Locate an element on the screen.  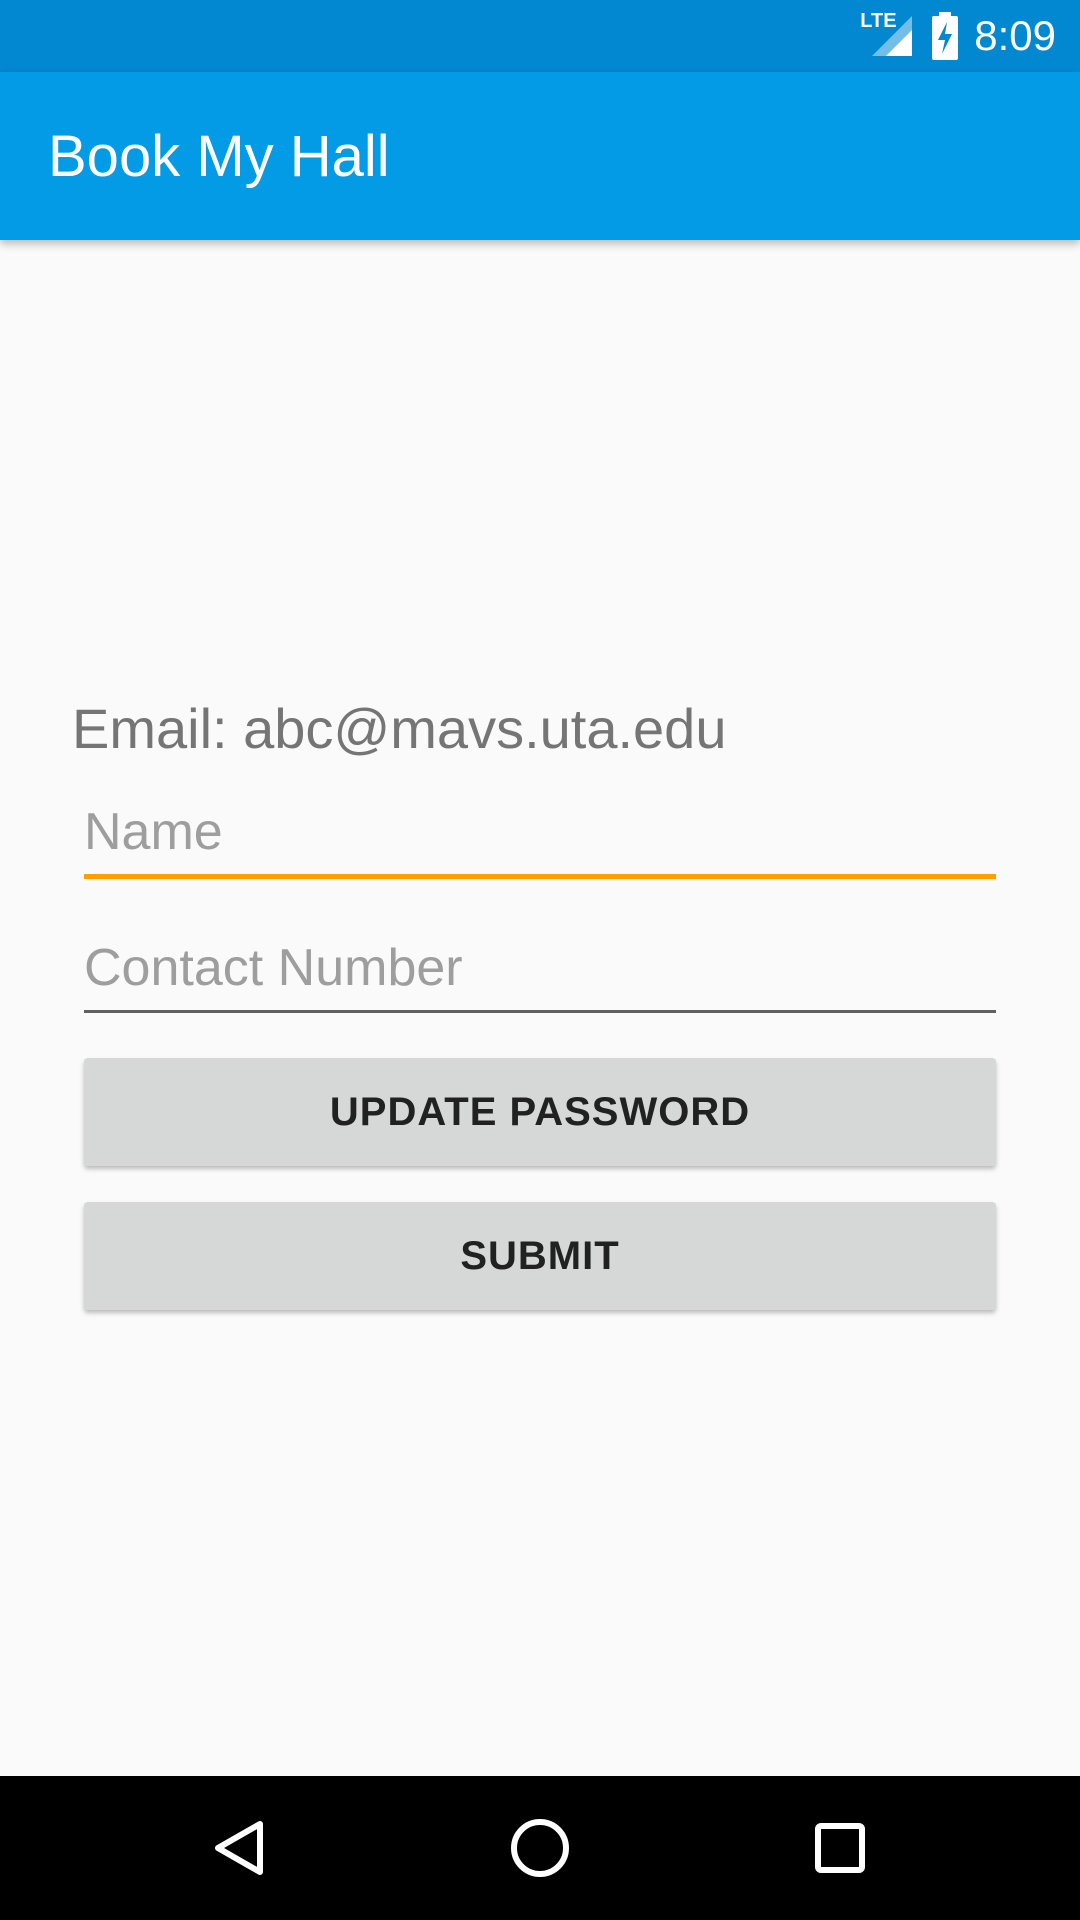
network-type-label: LTE is located at coordinates (878, 21).